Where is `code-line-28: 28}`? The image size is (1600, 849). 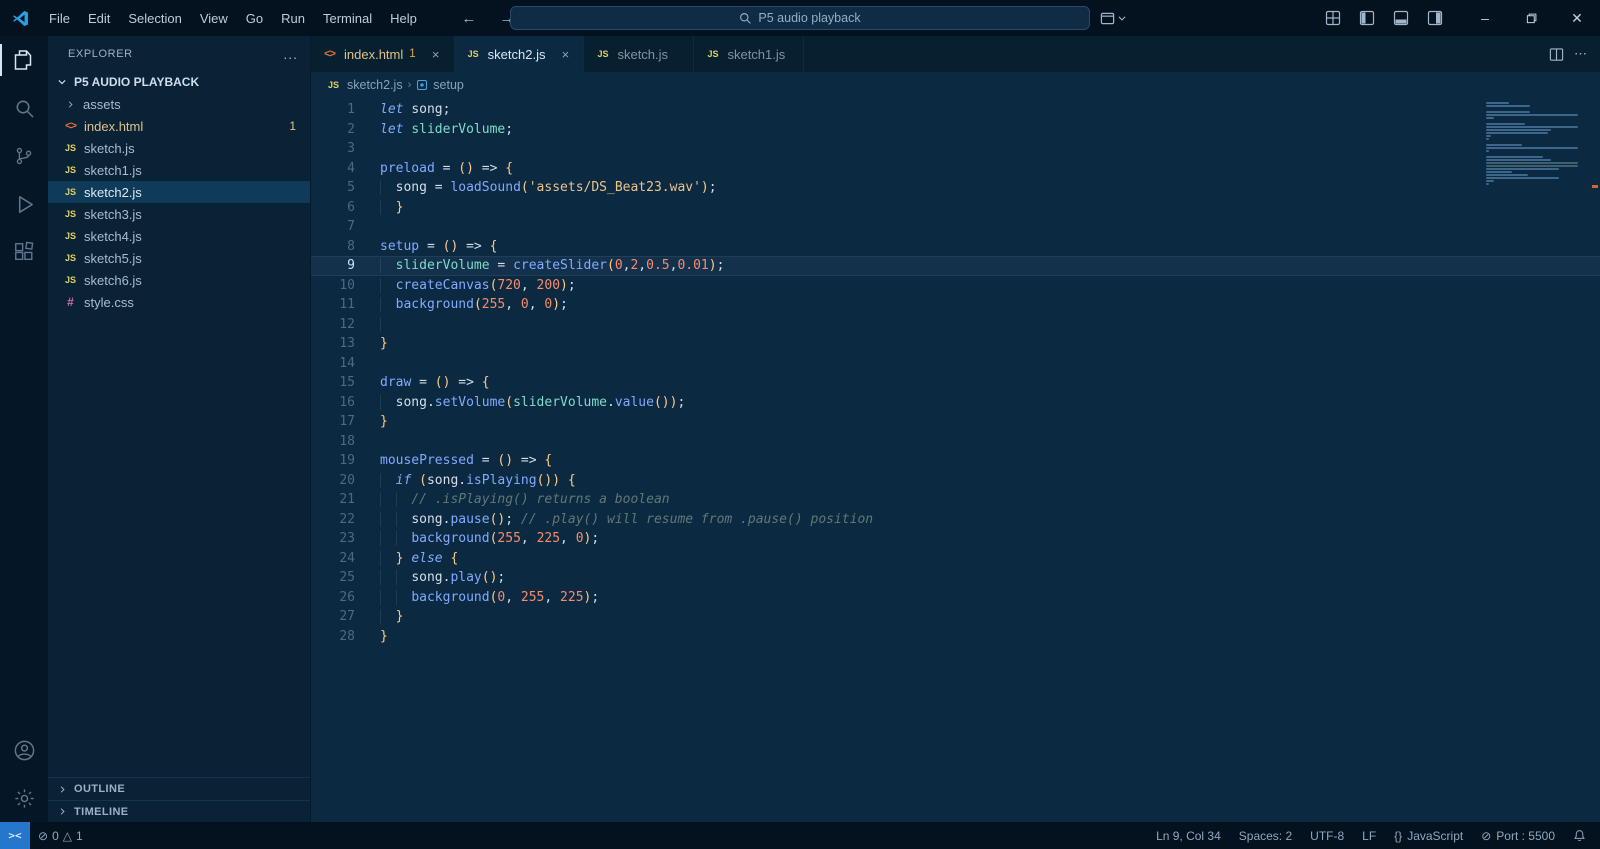
code-line-28: 28} is located at coordinates (955, 637).